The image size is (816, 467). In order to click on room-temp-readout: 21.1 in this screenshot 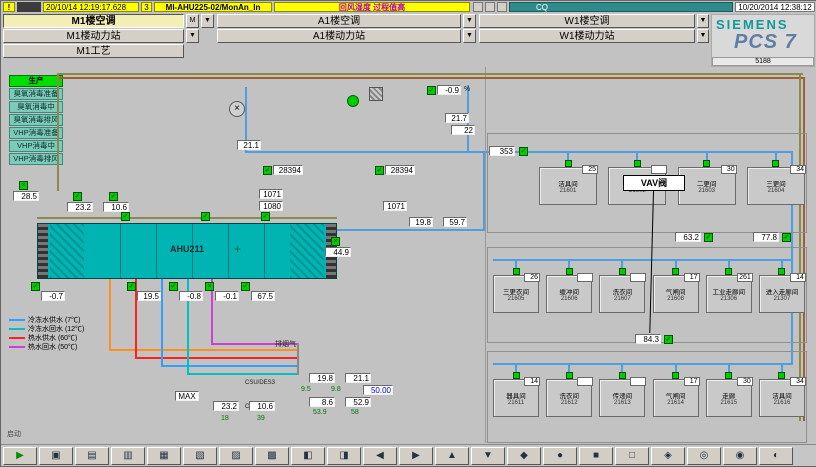, I will do `click(358, 378)`.